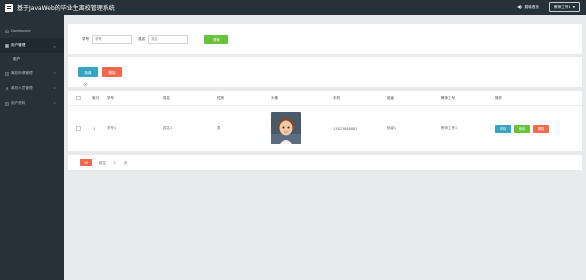  What do you see at coordinates (498, 97) in the screenshot?
I see `column-header: 操作` at bounding box center [498, 97].